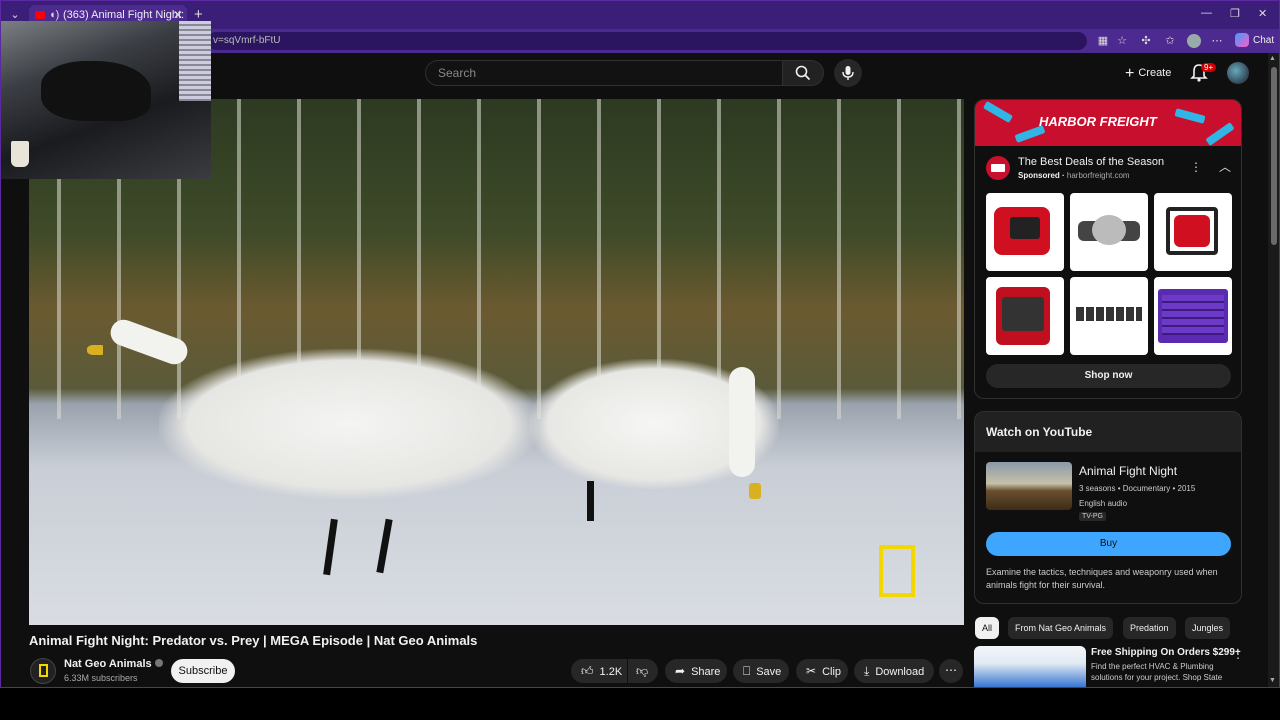  Describe the element at coordinates (108, 664) in the screenshot. I see `channel-name-text: Nat Geo Animals` at that location.